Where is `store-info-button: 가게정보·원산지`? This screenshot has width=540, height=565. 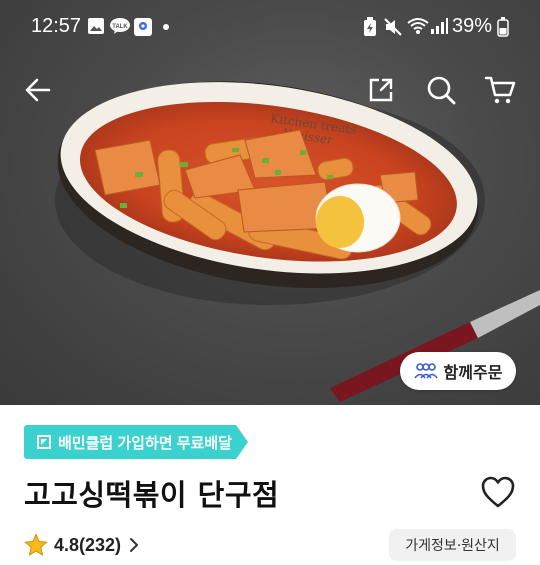 store-info-button: 가게정보·원산지 is located at coordinates (452, 545).